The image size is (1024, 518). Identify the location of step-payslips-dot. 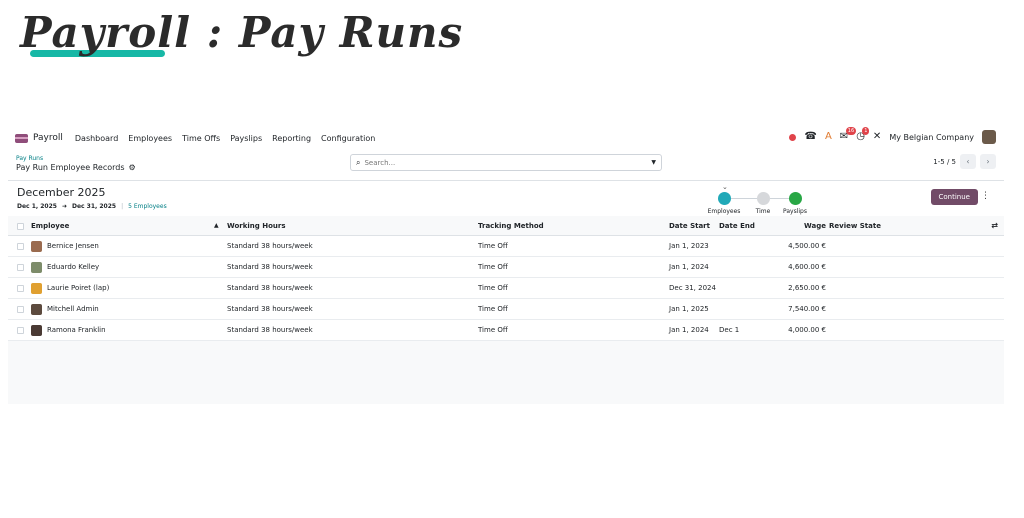
(795, 198).